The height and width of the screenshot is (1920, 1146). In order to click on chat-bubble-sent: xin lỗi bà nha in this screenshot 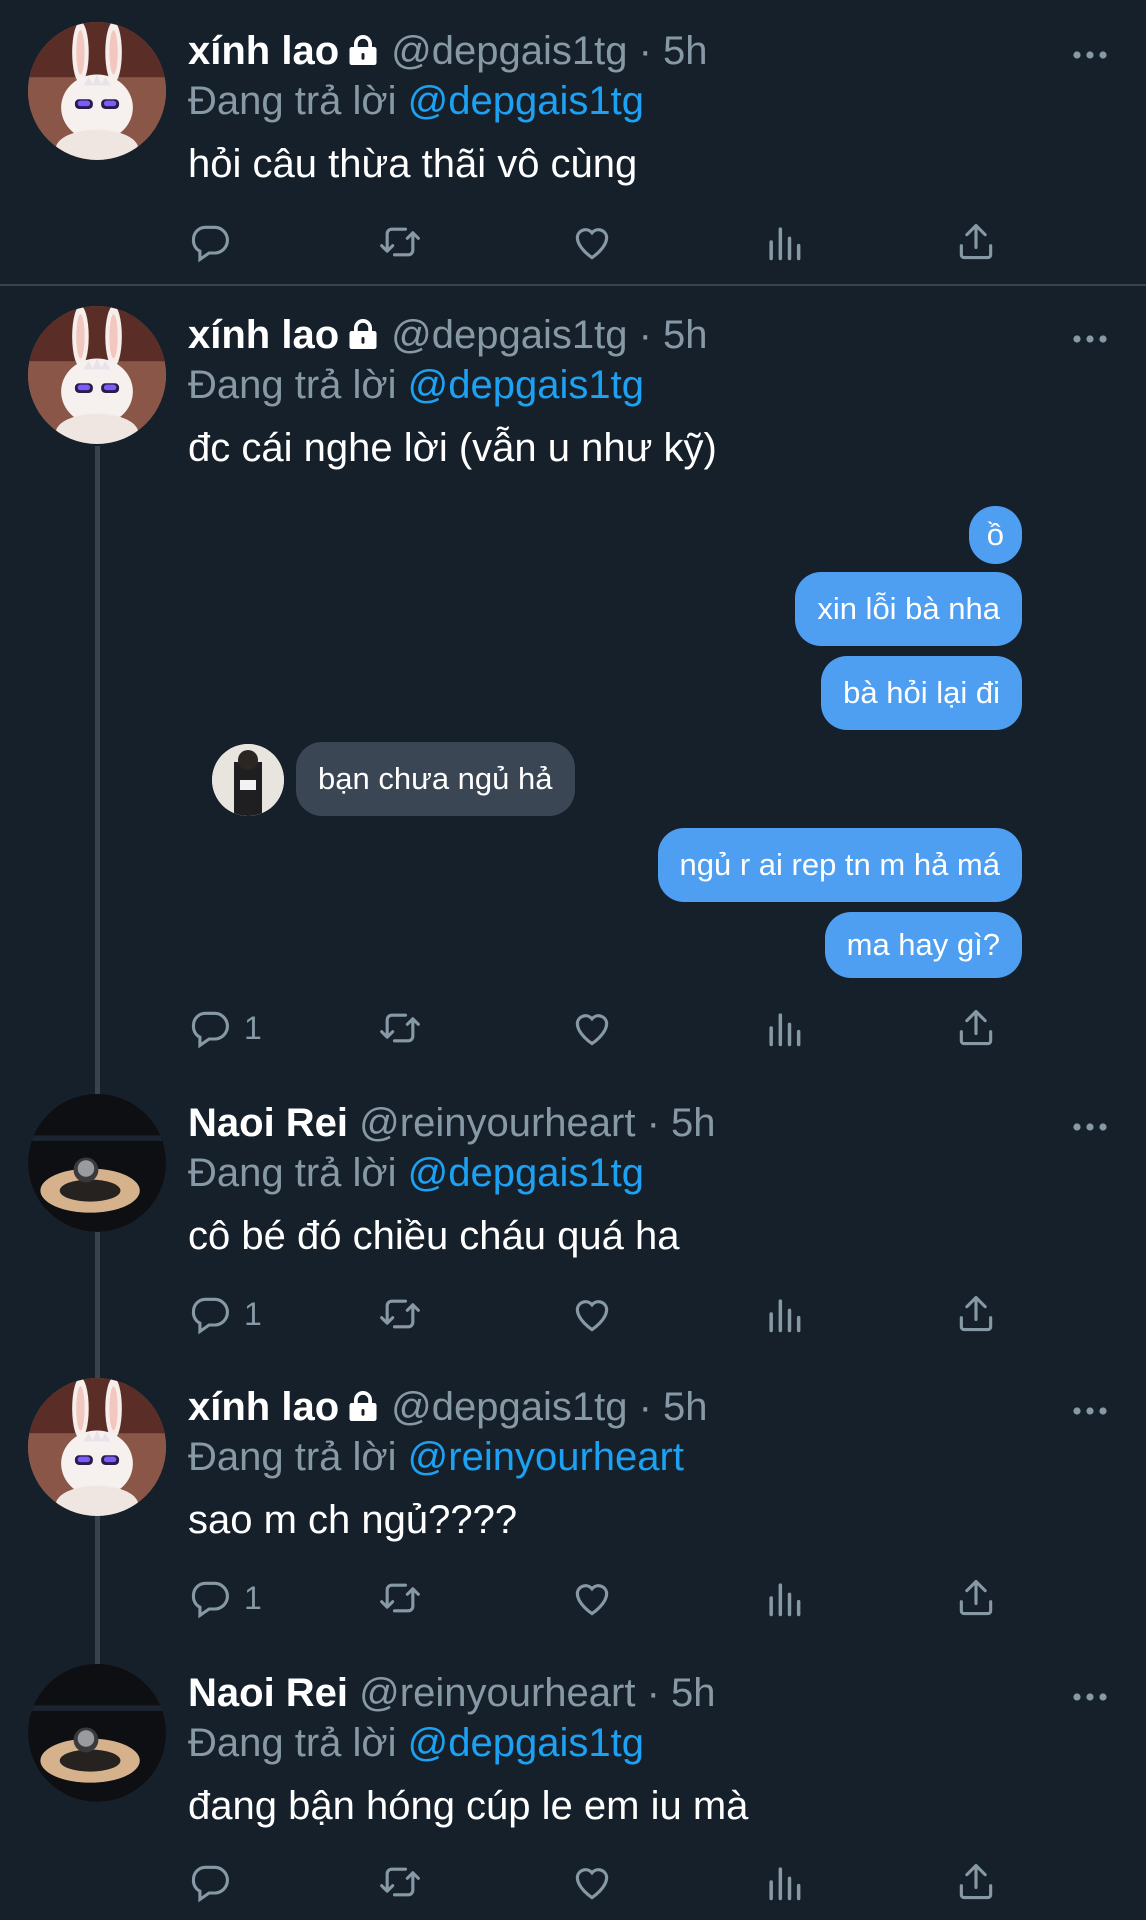, I will do `click(908, 609)`.